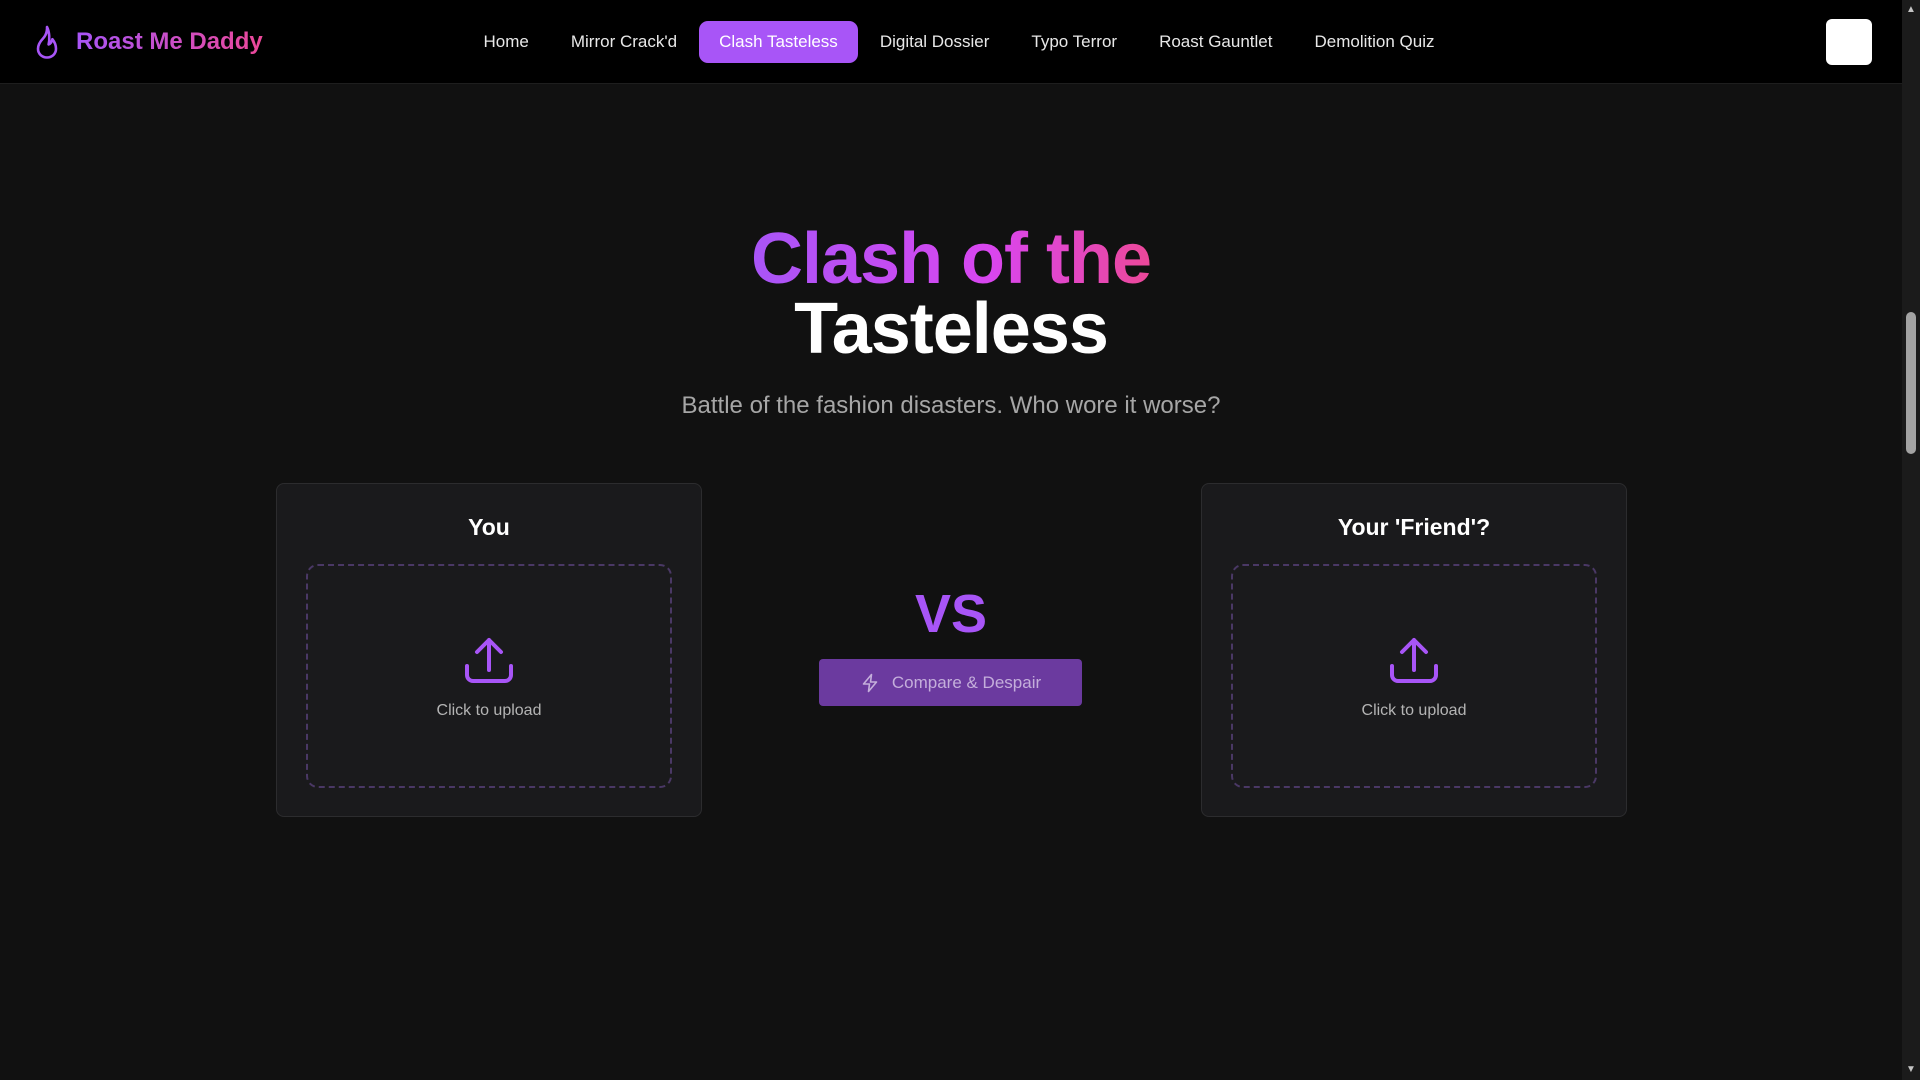 The image size is (1920, 1080). I want to click on nav-item-roast-gauntlet: Roast Gauntlet, so click(1215, 42).